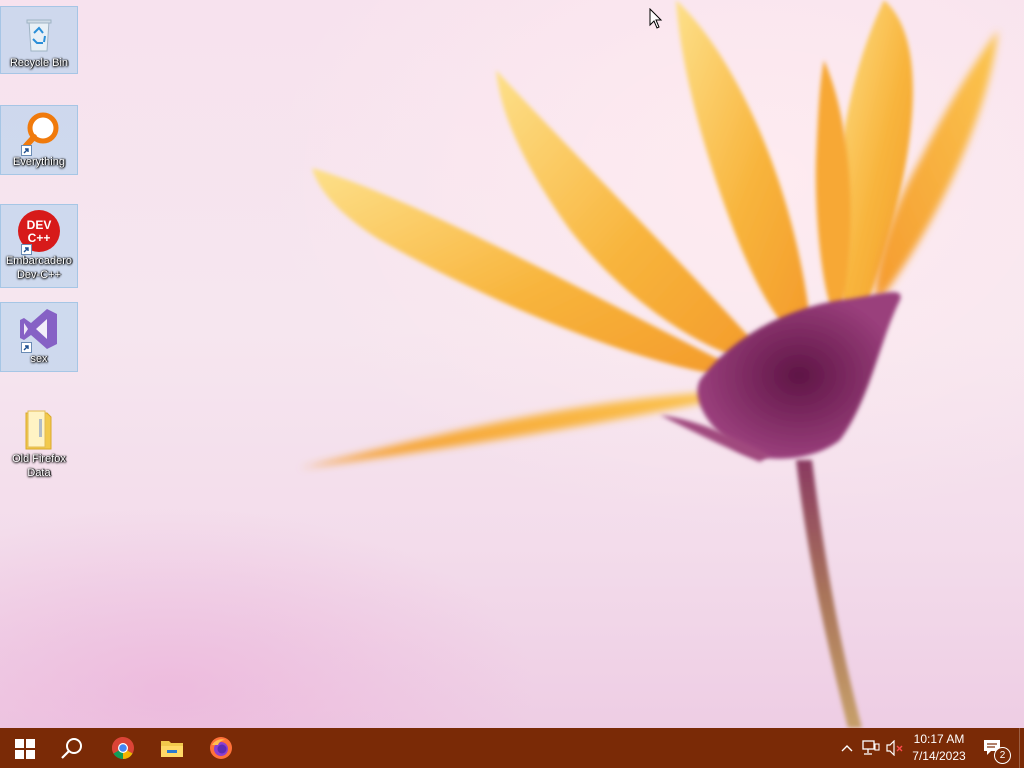  What do you see at coordinates (39, 359) in the screenshot?
I see `desktop-icon-label: sex` at bounding box center [39, 359].